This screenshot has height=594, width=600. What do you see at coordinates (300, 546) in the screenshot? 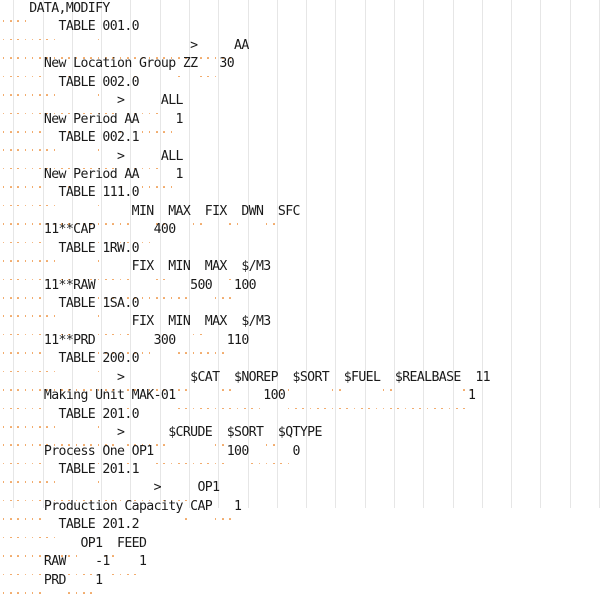
I see `code-line: OP1 FEED` at bounding box center [300, 546].